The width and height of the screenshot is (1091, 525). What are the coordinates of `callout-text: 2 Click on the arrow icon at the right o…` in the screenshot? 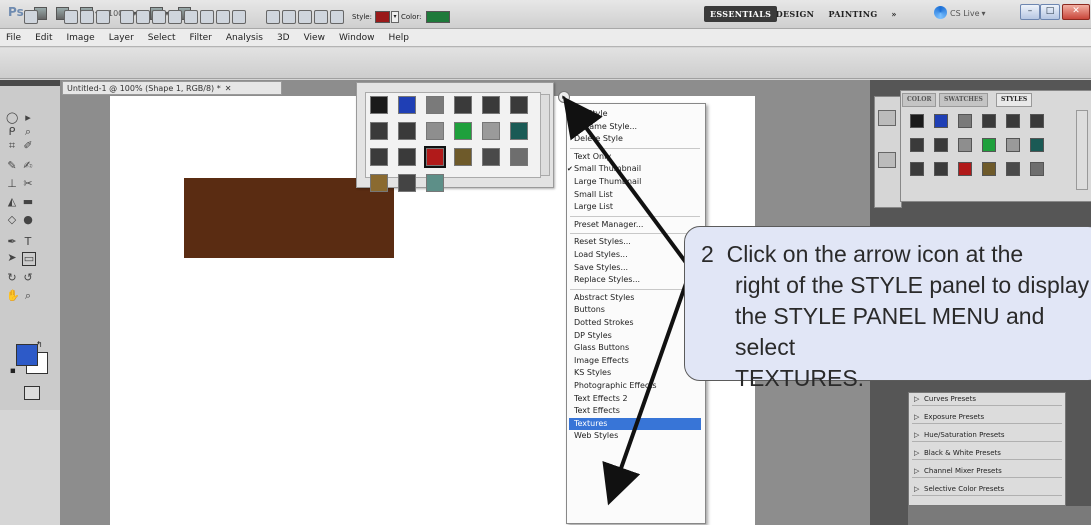 It's located at (896, 316).